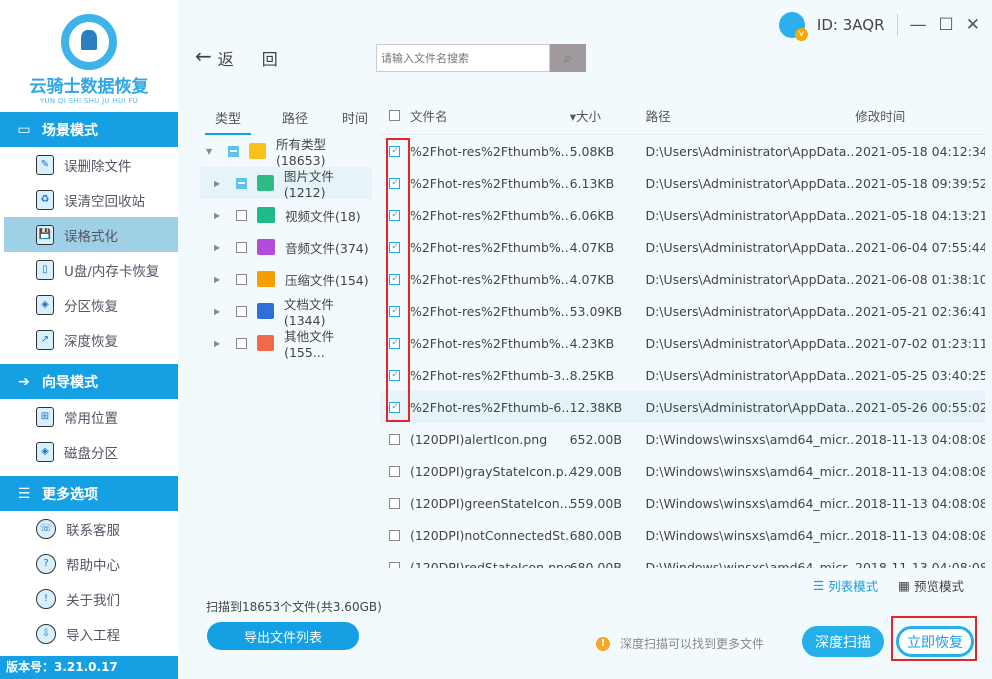  I want to click on sidebar-item-icon: ◈, so click(45, 304).